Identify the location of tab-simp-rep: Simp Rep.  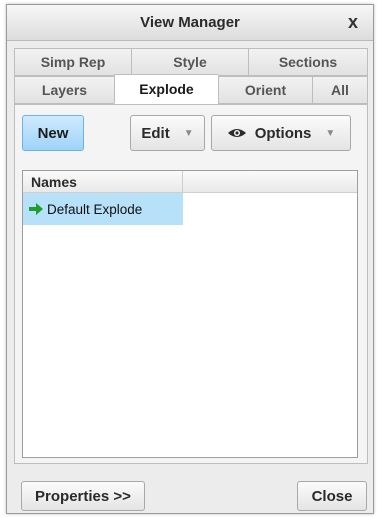
(72, 62).